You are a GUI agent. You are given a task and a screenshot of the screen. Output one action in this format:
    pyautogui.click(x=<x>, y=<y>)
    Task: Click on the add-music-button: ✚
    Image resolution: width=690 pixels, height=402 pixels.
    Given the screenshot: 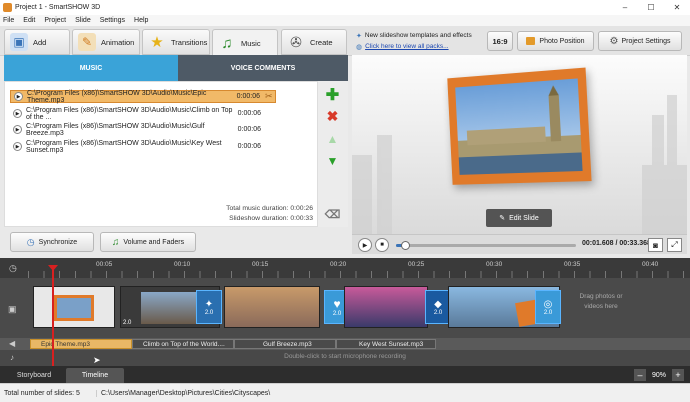 What is the action you would take?
    pyautogui.click(x=332, y=95)
    